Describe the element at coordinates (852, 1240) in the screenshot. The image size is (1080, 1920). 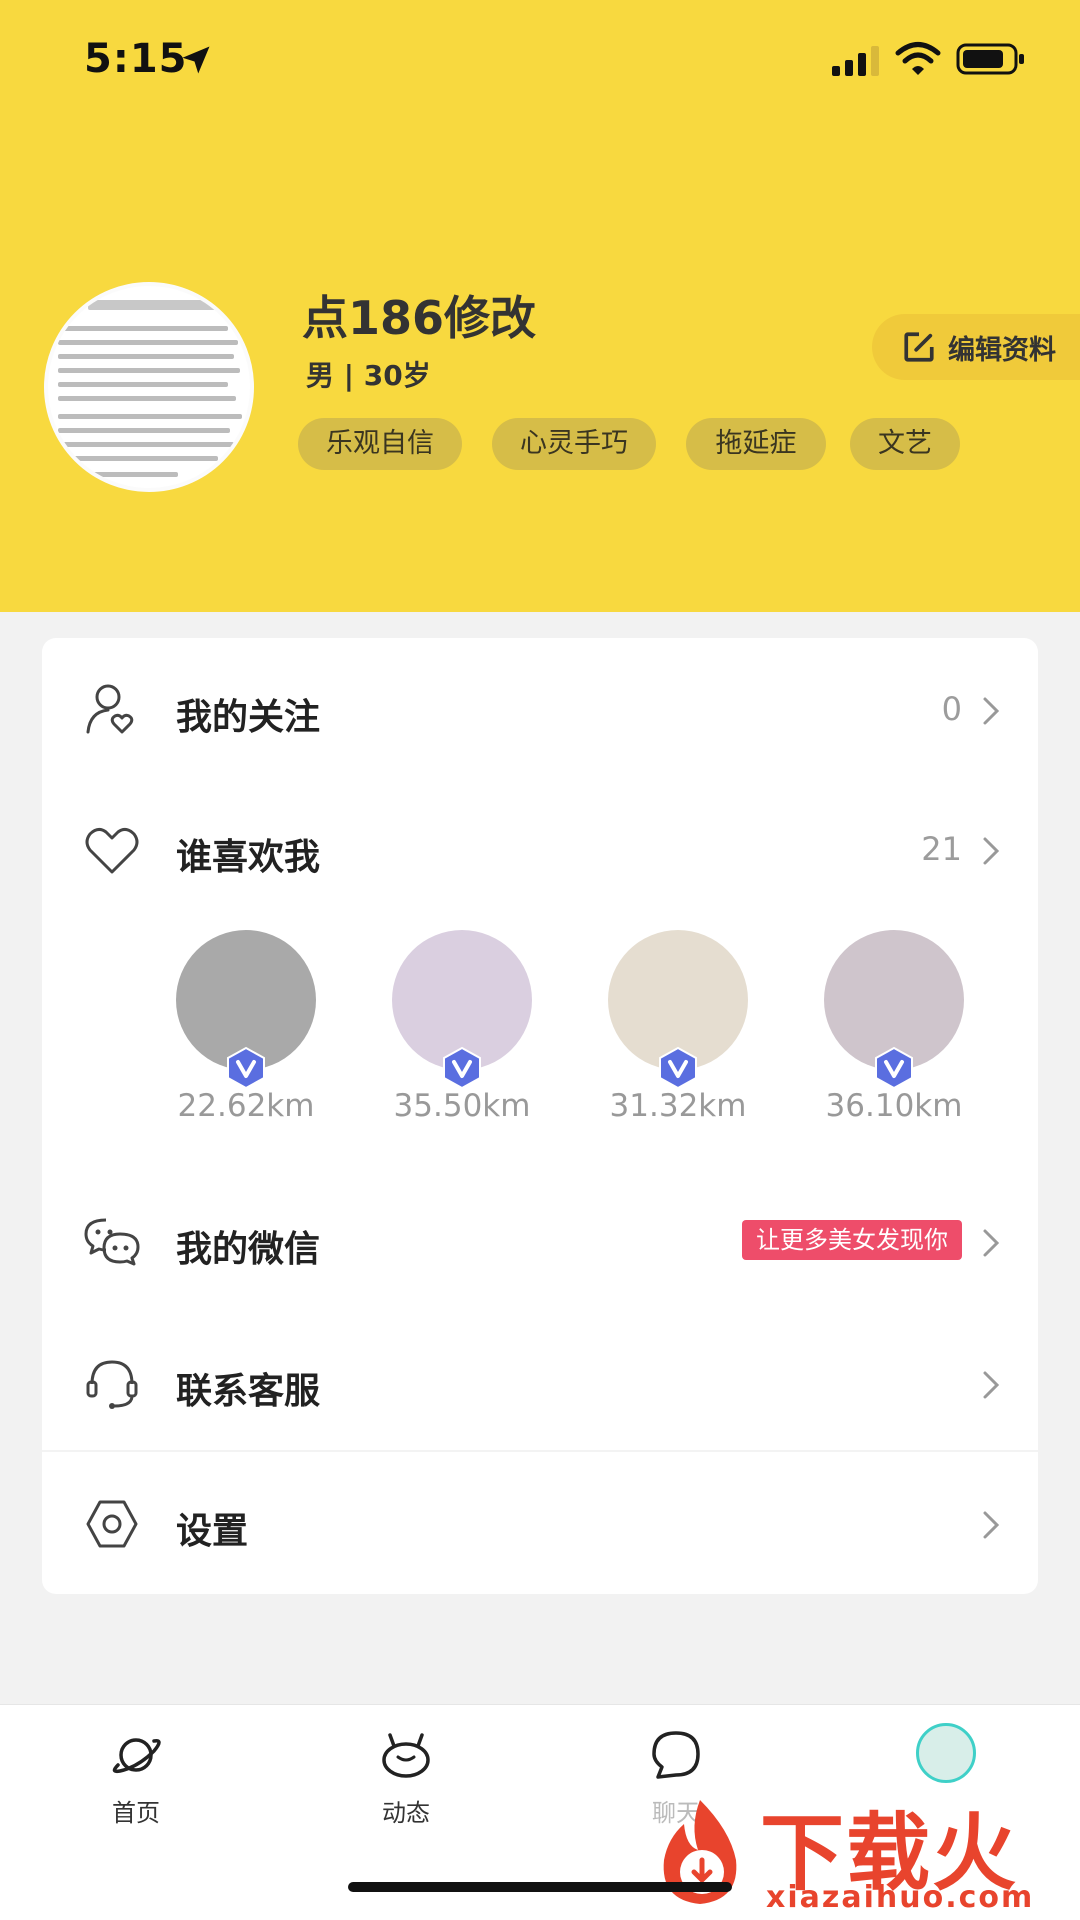
I see `wechat-promo-badge: 让更多美女发现你` at that location.